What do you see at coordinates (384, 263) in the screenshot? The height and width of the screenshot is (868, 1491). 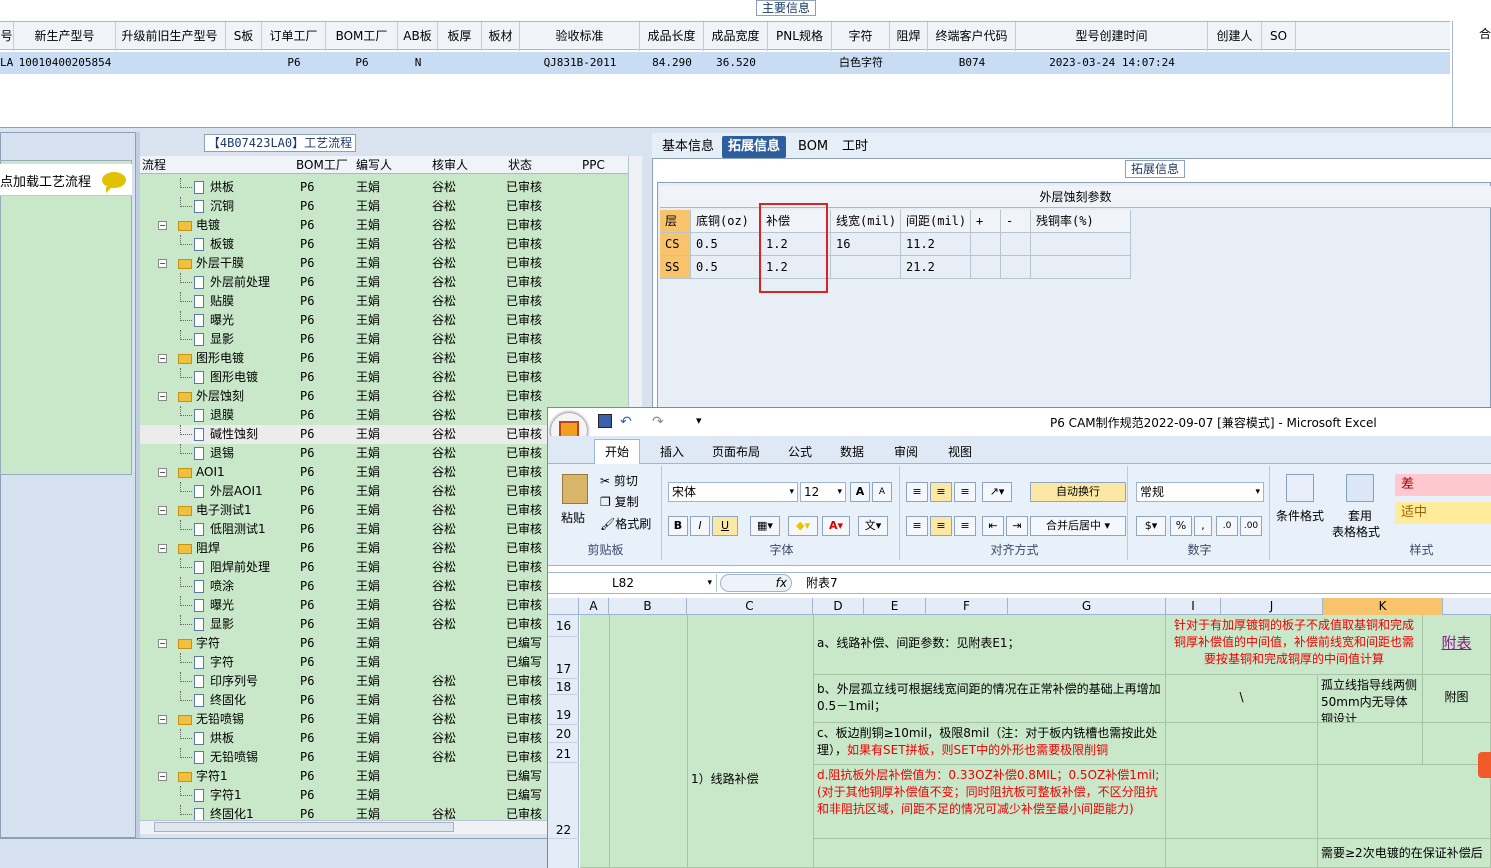 I see `process-row: − 外层干膜 P6 王娟 谷松 已审核` at bounding box center [384, 263].